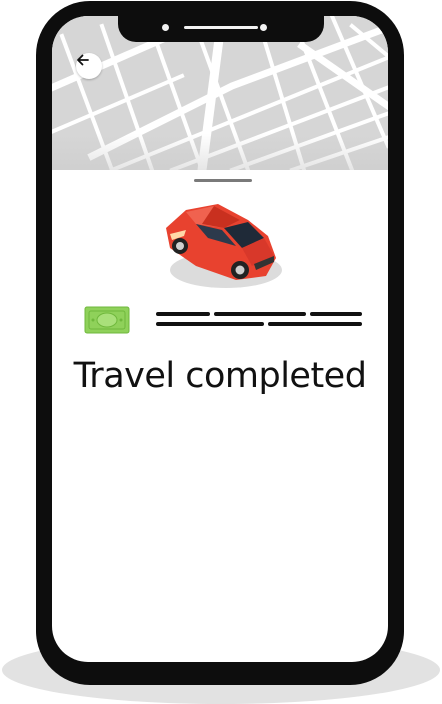  I want to click on cash-icon, so click(107, 320).